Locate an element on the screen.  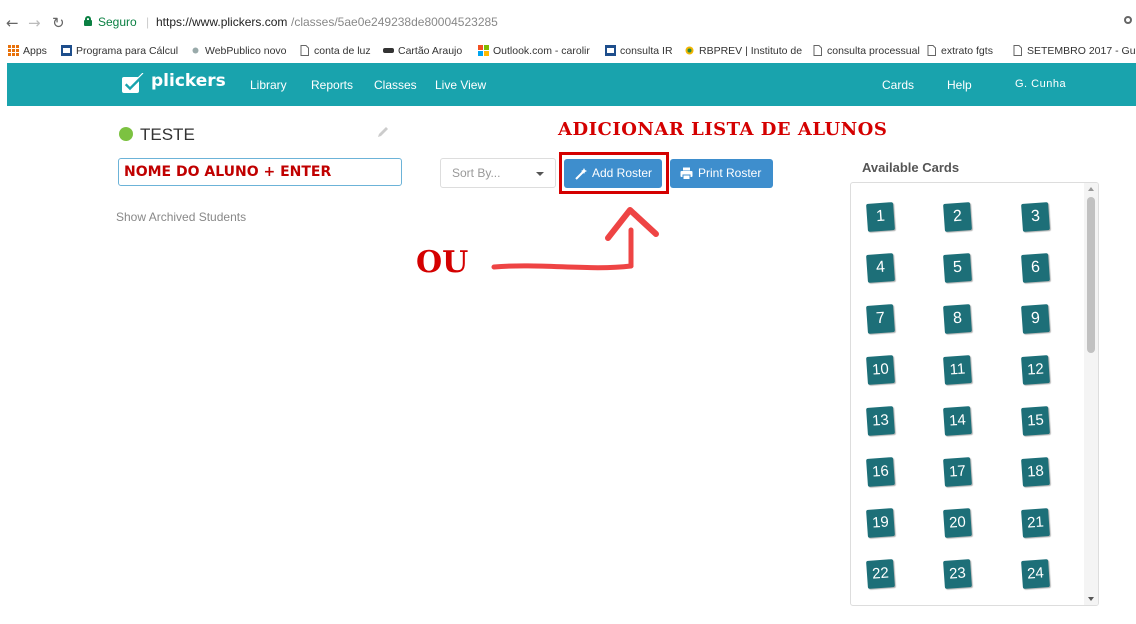
microsoft-icon is located at coordinates (483, 50).